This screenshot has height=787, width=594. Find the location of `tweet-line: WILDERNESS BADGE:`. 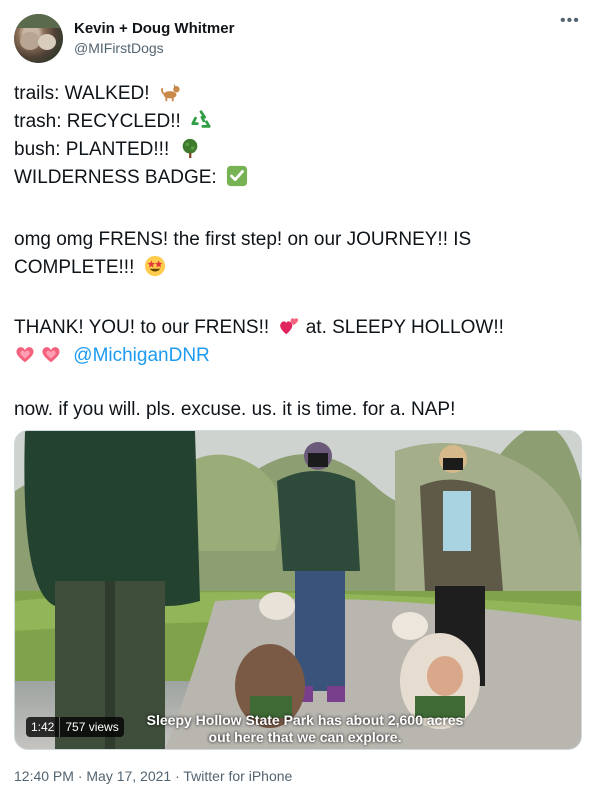

tweet-line: WILDERNESS BADGE: is located at coordinates (131, 178).